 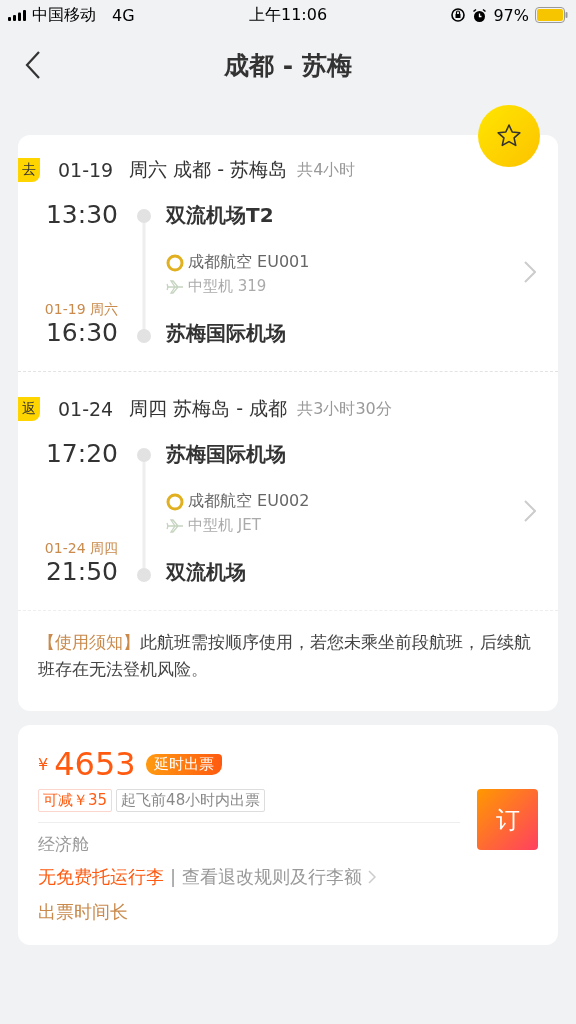 What do you see at coordinates (29, 170) in the screenshot?
I see `leg-tag: 去` at bounding box center [29, 170].